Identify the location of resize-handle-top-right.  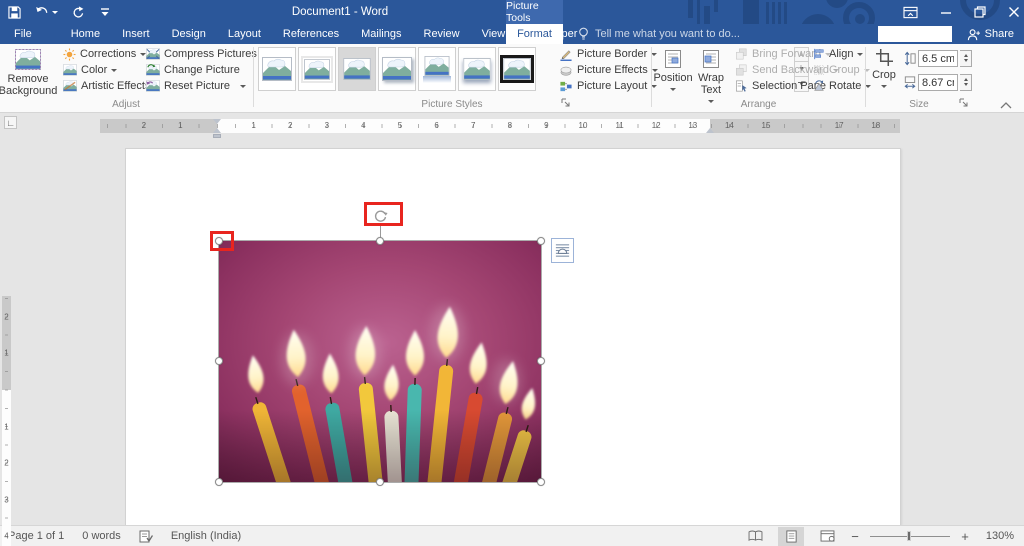
(541, 241).